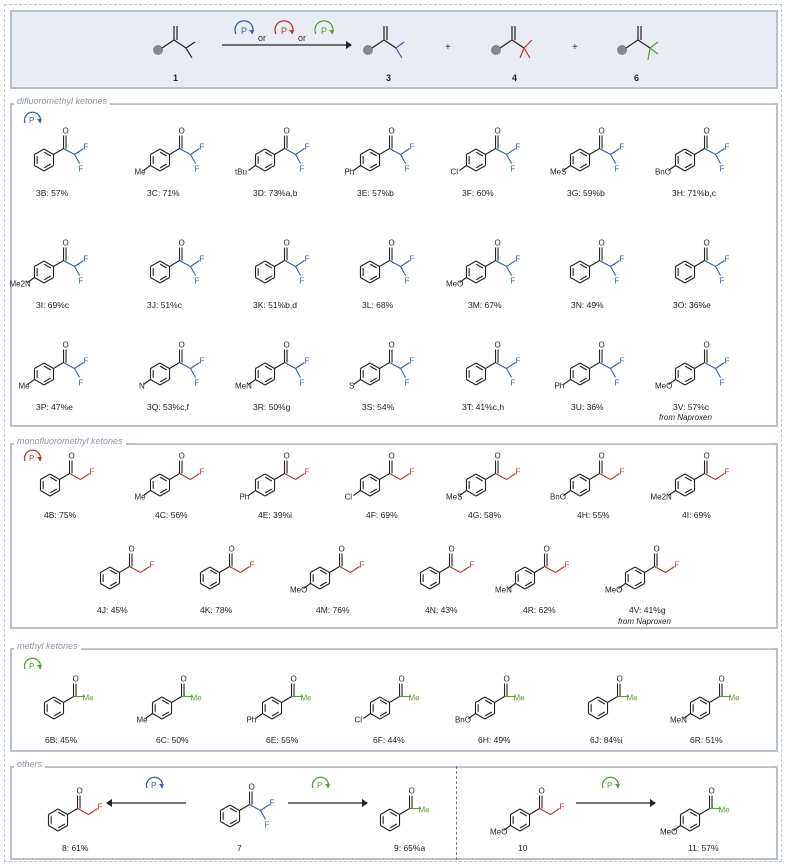 Image resolution: width=788 pixels, height=867 pixels. I want to click on ketone-structure: O F F S, so click(382, 366).